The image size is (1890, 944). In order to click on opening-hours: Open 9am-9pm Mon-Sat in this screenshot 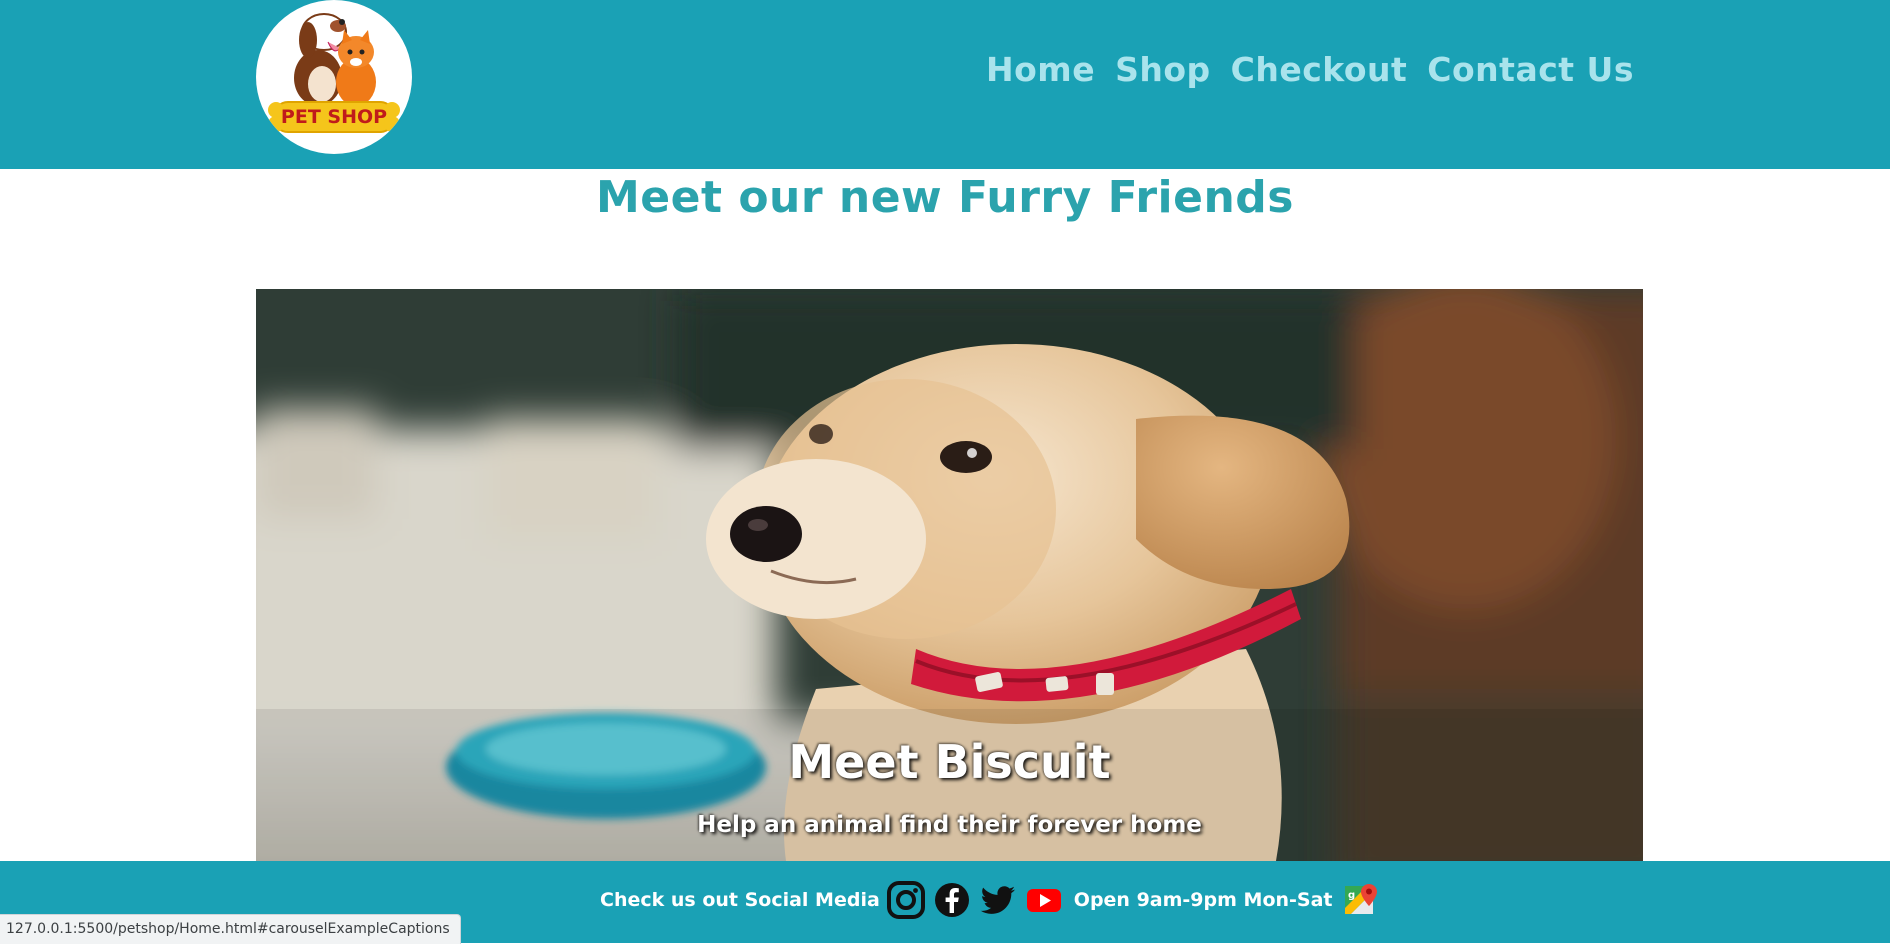, I will do `click(1203, 900)`.